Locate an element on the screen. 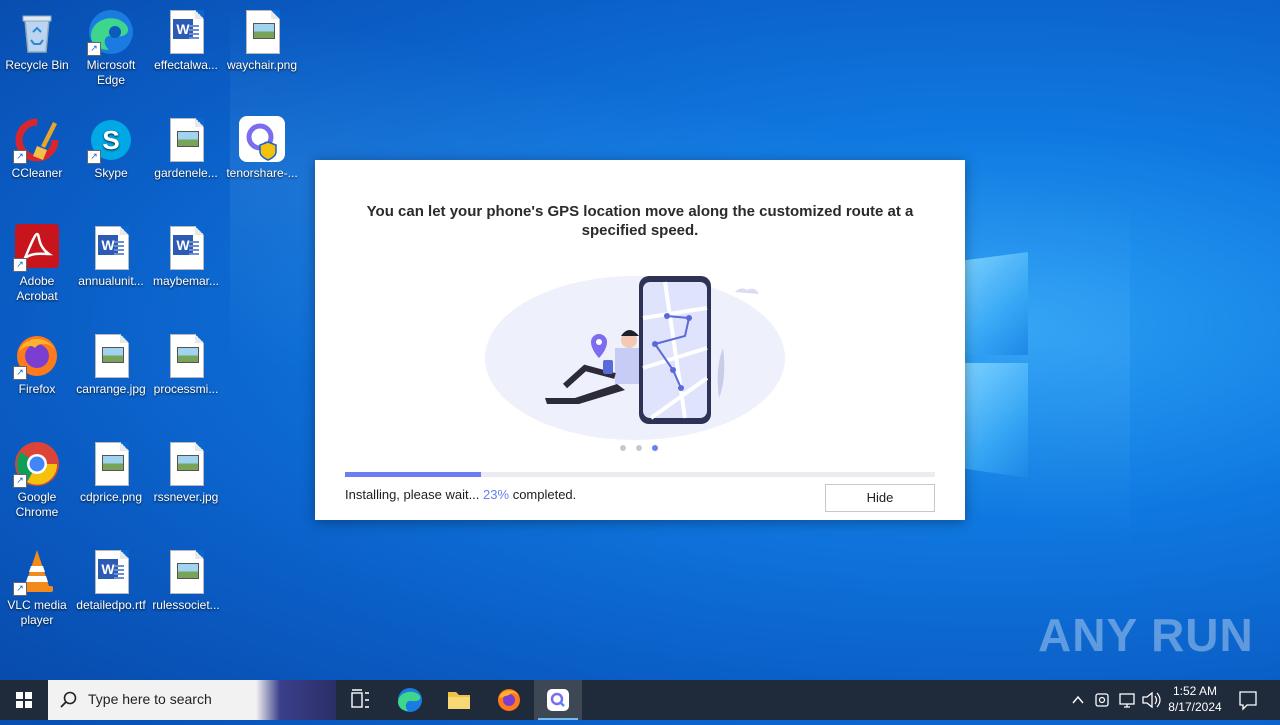 This screenshot has height=725, width=1280. skype-icon: S ↗ is located at coordinates (111, 140).